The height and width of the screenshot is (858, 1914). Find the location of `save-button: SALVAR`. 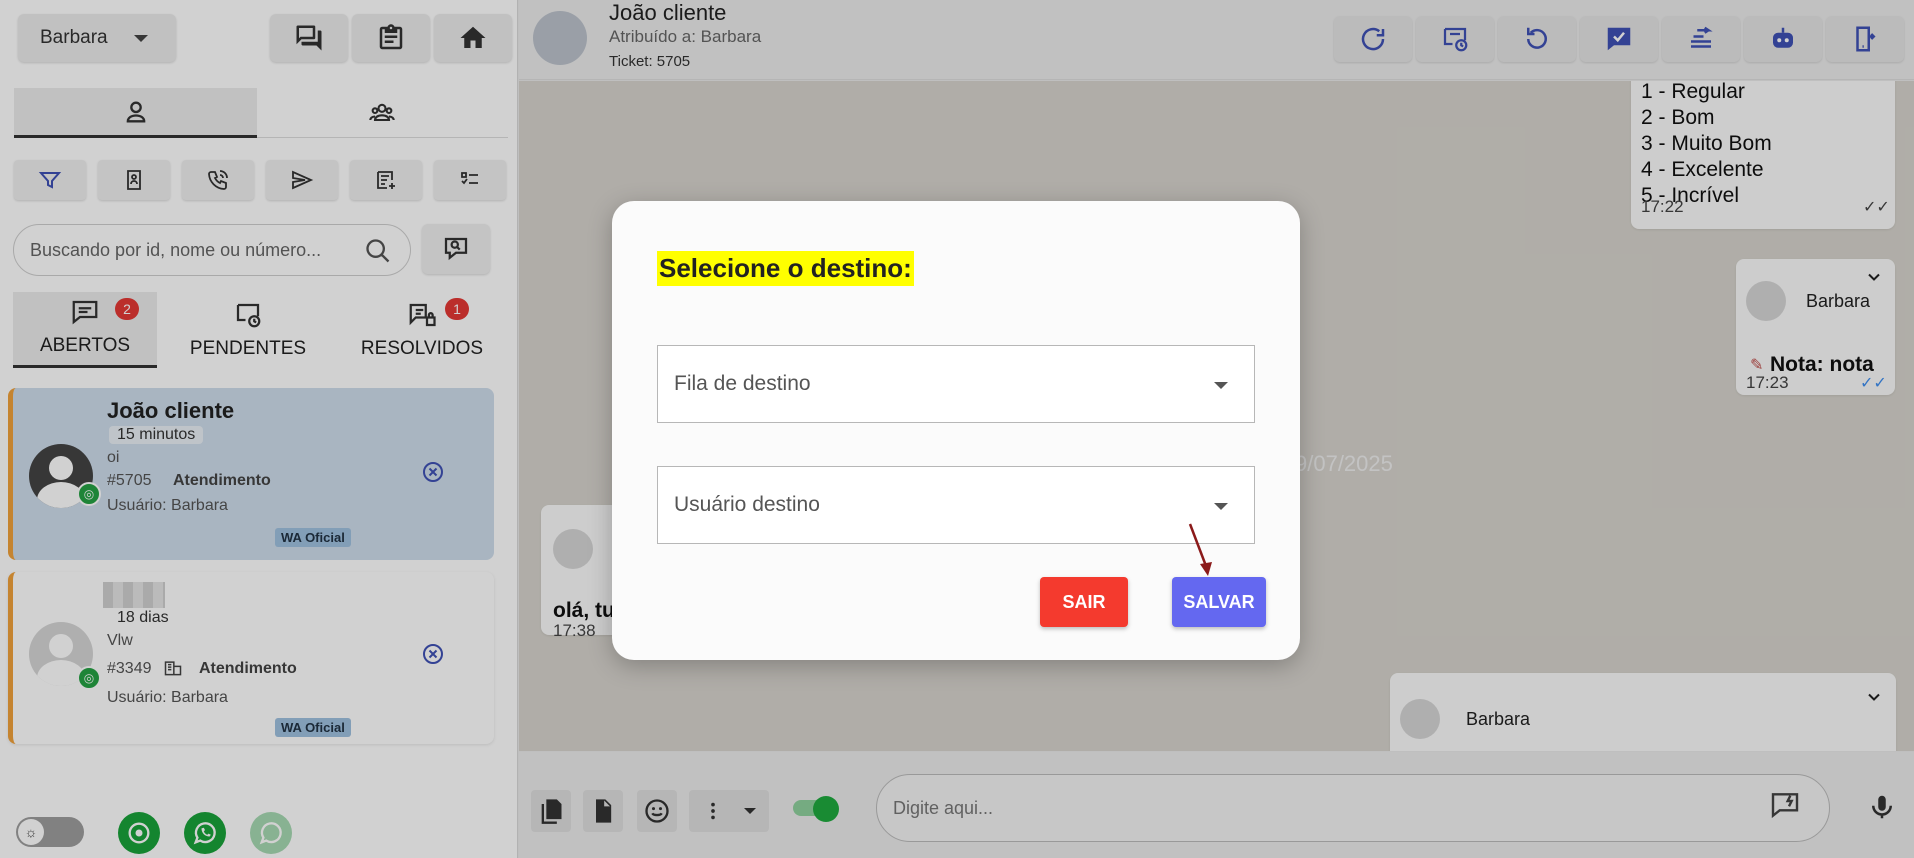

save-button: SALVAR is located at coordinates (1219, 602).